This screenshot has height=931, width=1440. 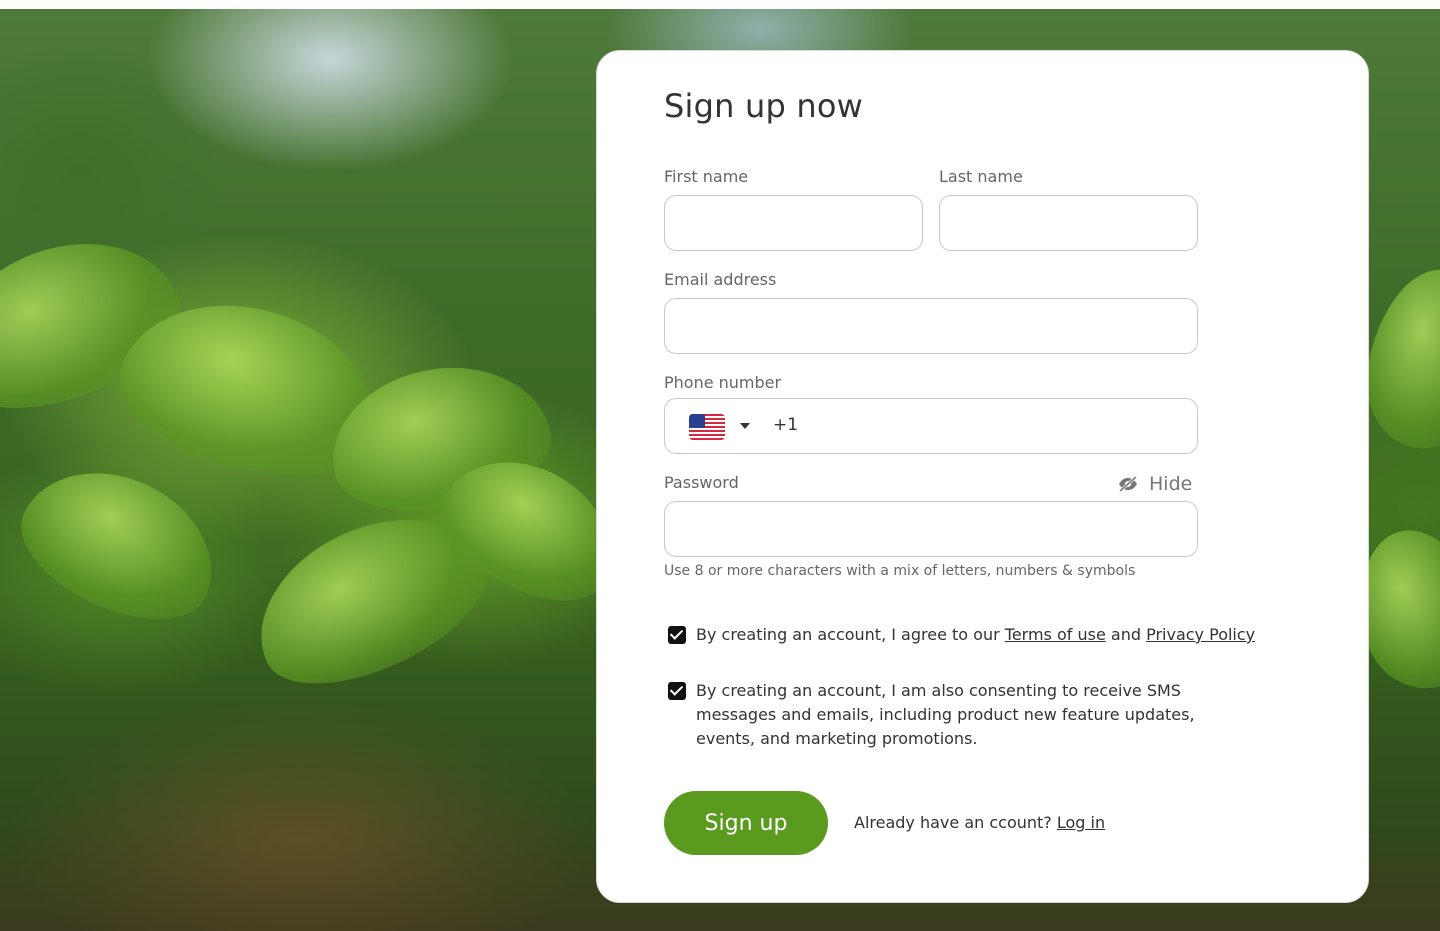 What do you see at coordinates (701, 482) in the screenshot?
I see `password-label: Password` at bounding box center [701, 482].